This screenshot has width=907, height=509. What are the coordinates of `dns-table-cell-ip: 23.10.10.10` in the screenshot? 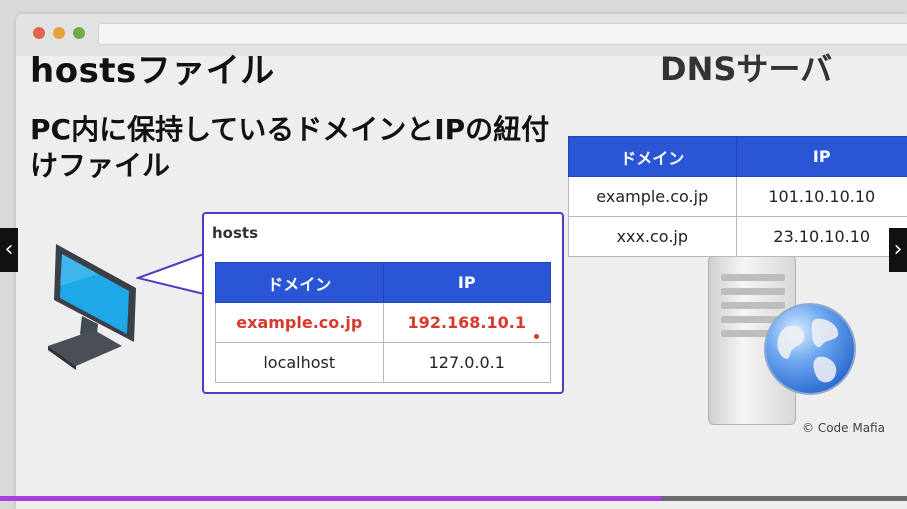 It's located at (821, 236).